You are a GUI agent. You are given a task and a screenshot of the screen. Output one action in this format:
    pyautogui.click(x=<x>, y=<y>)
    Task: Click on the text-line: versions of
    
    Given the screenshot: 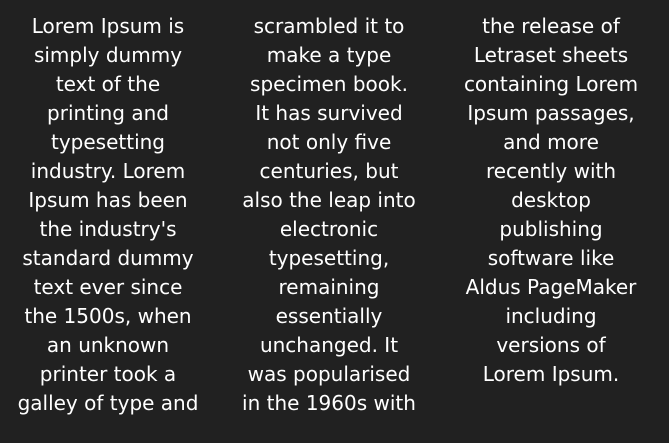 What is the action you would take?
    pyautogui.click(x=551, y=345)
    